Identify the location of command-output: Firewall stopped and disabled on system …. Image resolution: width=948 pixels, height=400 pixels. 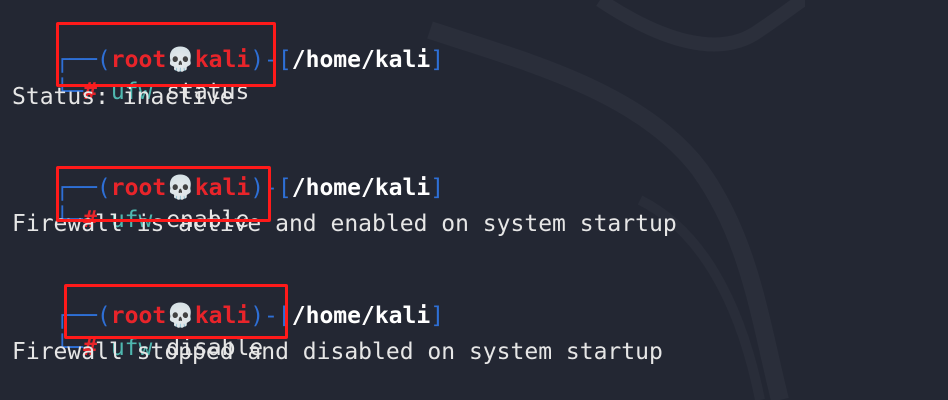
(337, 352).